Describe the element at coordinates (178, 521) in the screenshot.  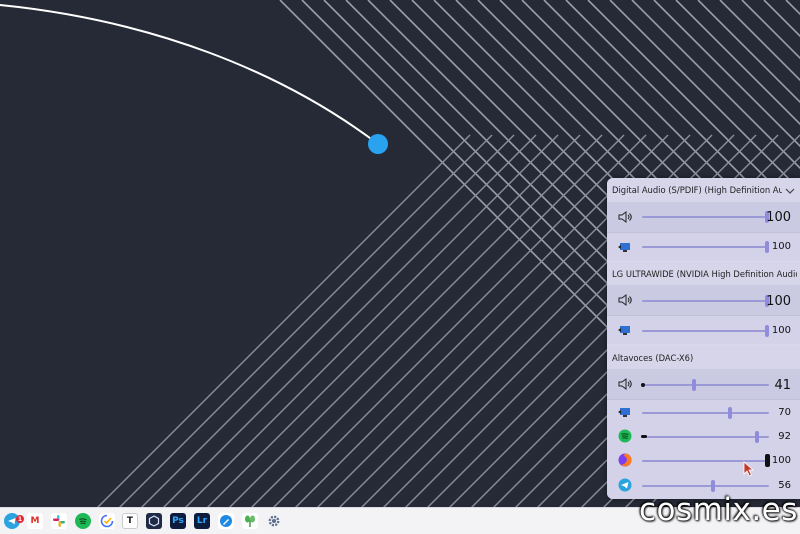
I see `photoshop-icon: Ps` at that location.